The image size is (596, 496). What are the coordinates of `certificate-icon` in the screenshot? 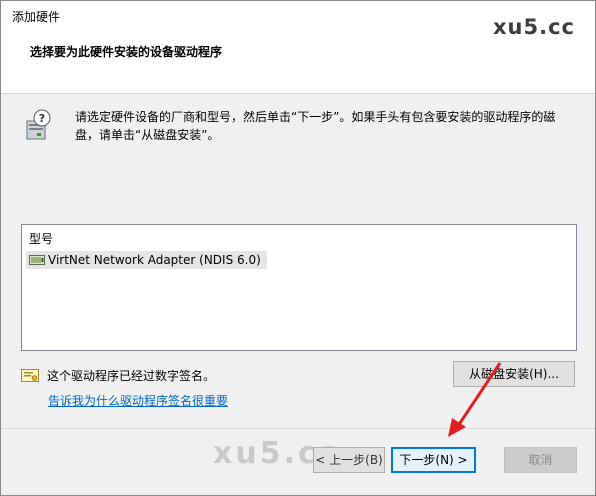 It's located at (30, 375).